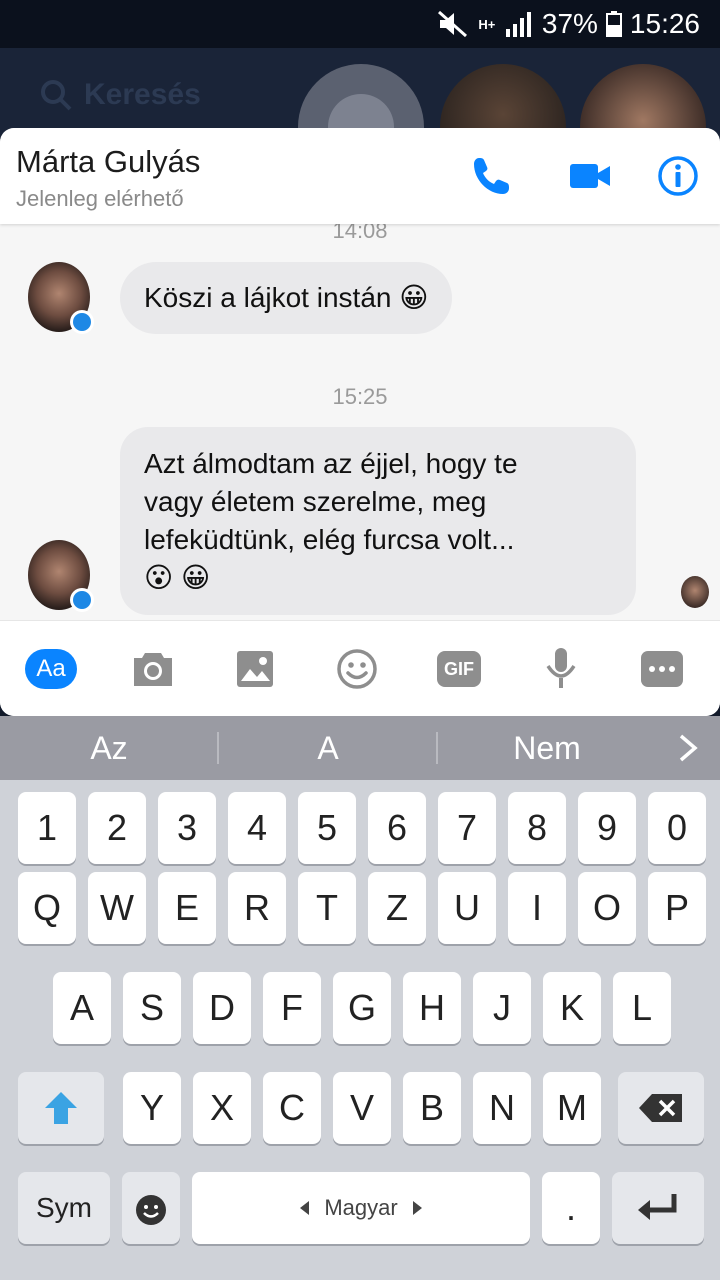  I want to click on key-label: S, so click(151, 1007).